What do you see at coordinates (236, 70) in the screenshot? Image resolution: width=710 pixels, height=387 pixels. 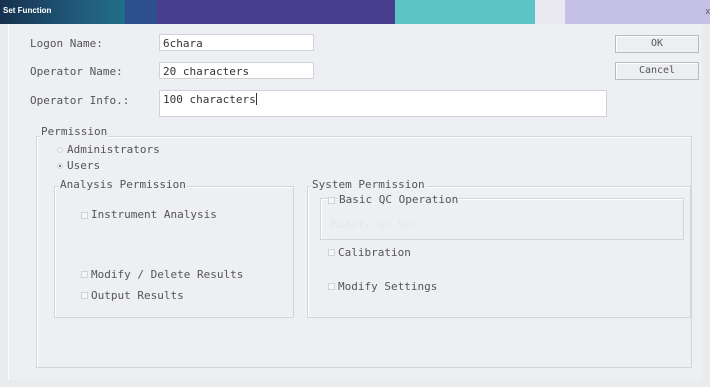 I see `operator-name-input: 20 characters` at bounding box center [236, 70].